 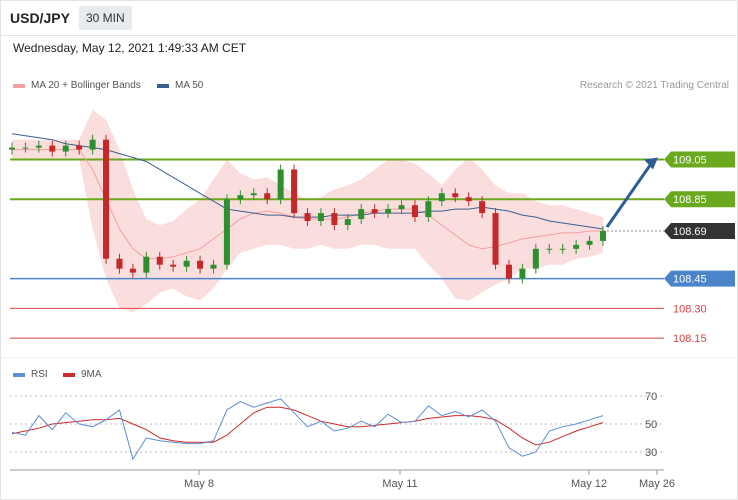 I want to click on level-label-5: 108.15, so click(x=690, y=339).